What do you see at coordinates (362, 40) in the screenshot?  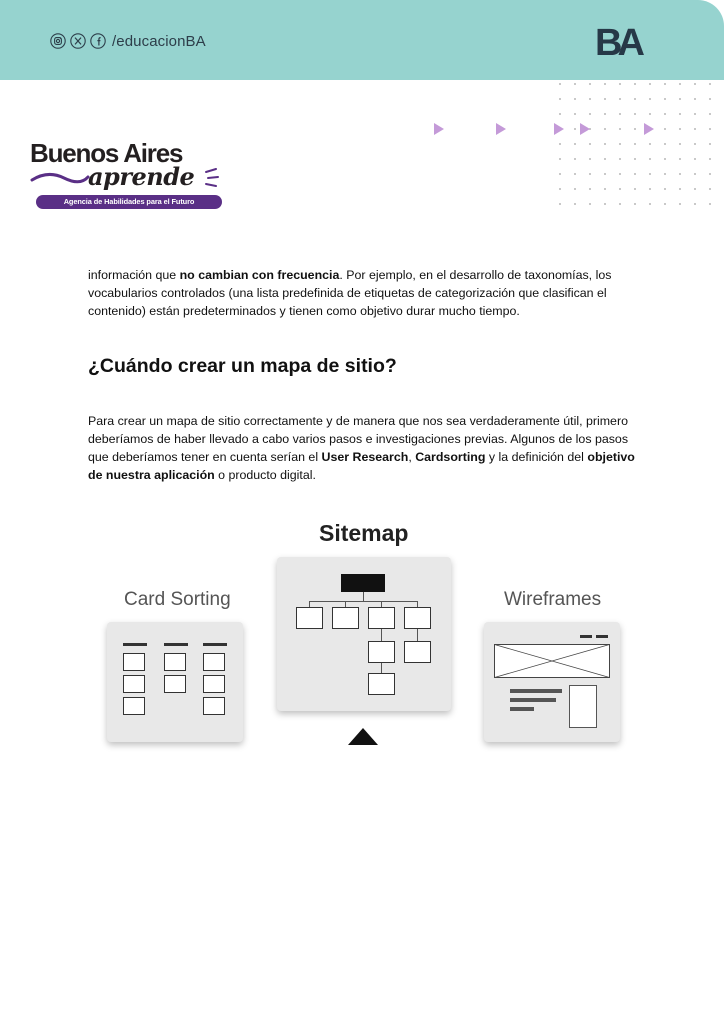 I see `header-band: /educacionBA BA` at bounding box center [362, 40].